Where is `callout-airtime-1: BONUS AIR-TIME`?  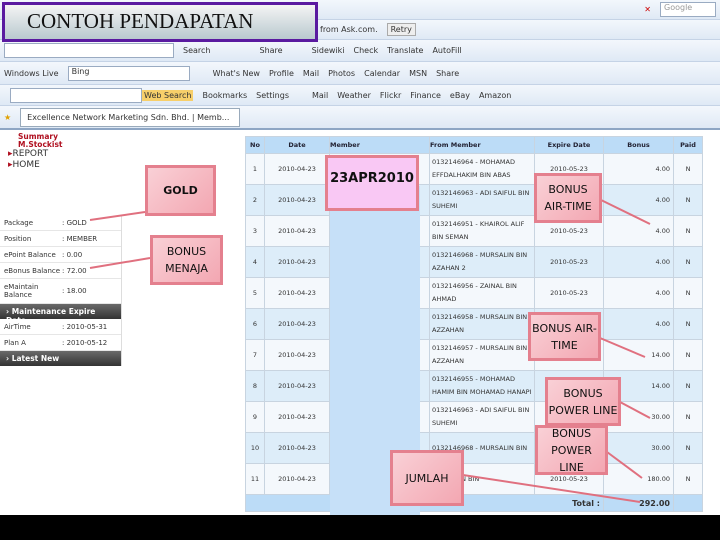 callout-airtime-1: BONUS AIR-TIME is located at coordinates (568, 198).